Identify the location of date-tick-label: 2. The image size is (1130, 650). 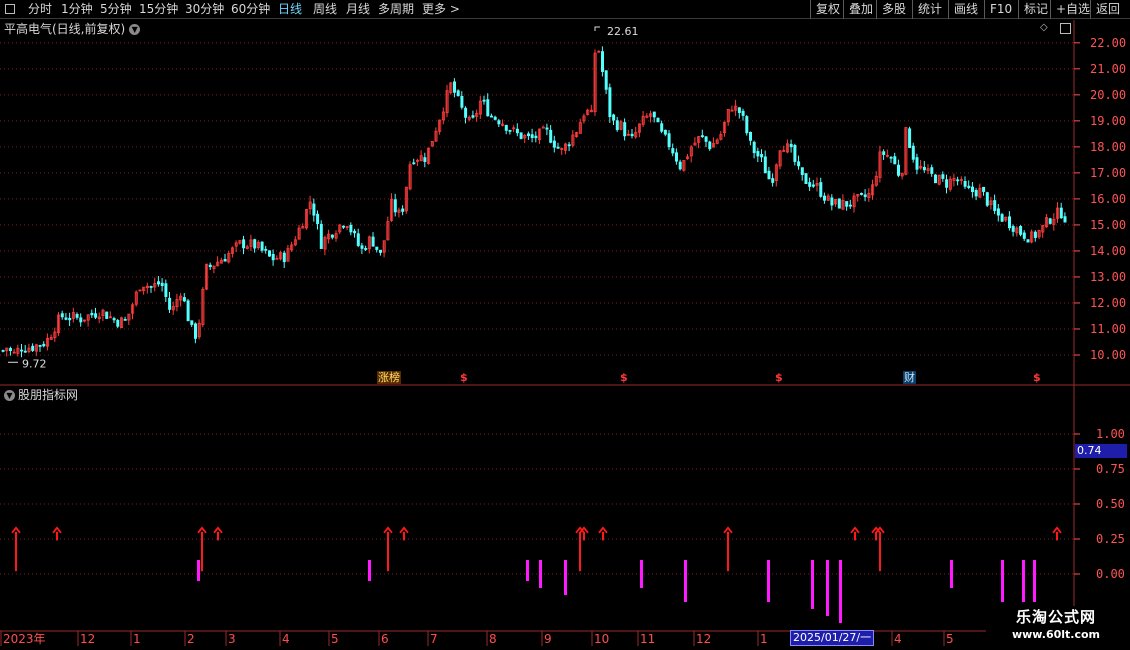
(191, 639).